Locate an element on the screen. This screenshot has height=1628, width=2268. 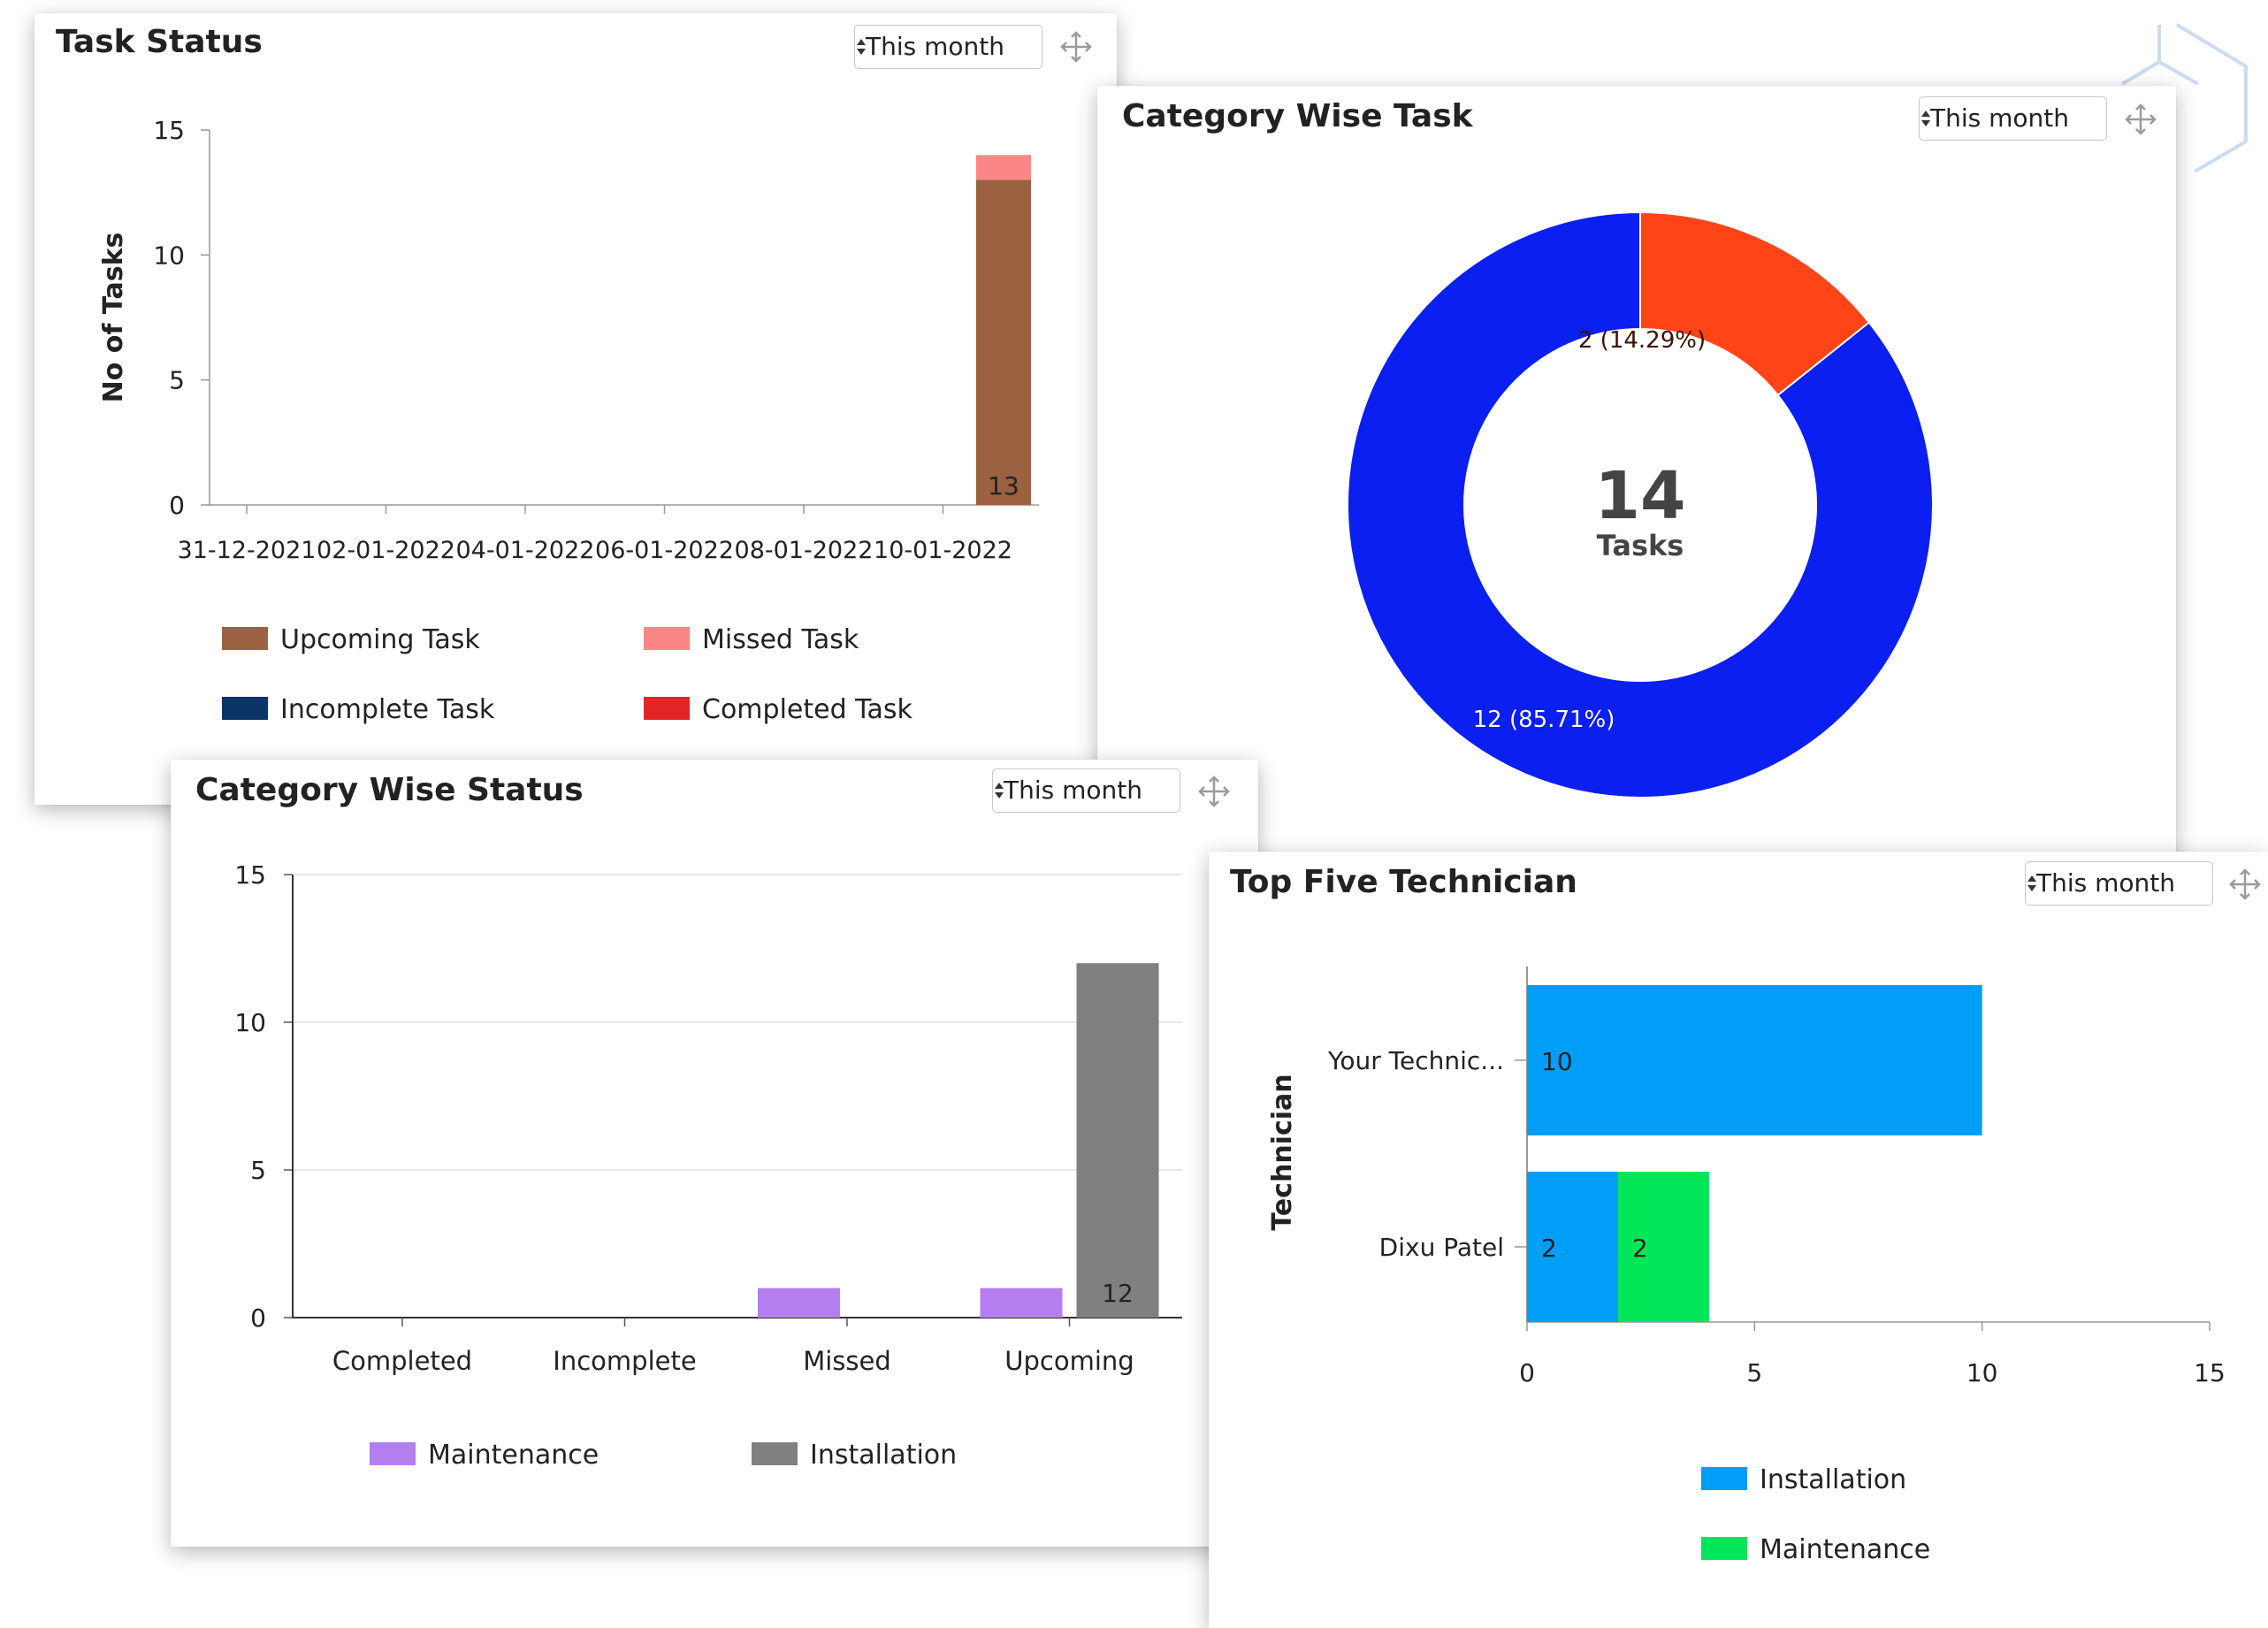
center-value: 14 is located at coordinates (1640, 496).